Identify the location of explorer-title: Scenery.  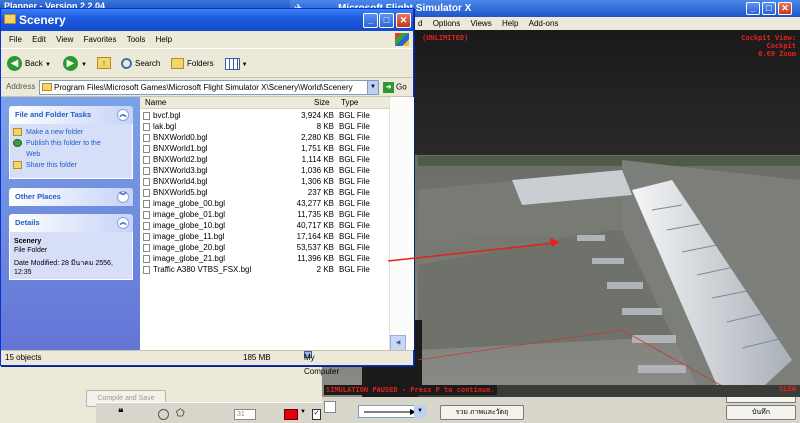
(42, 20).